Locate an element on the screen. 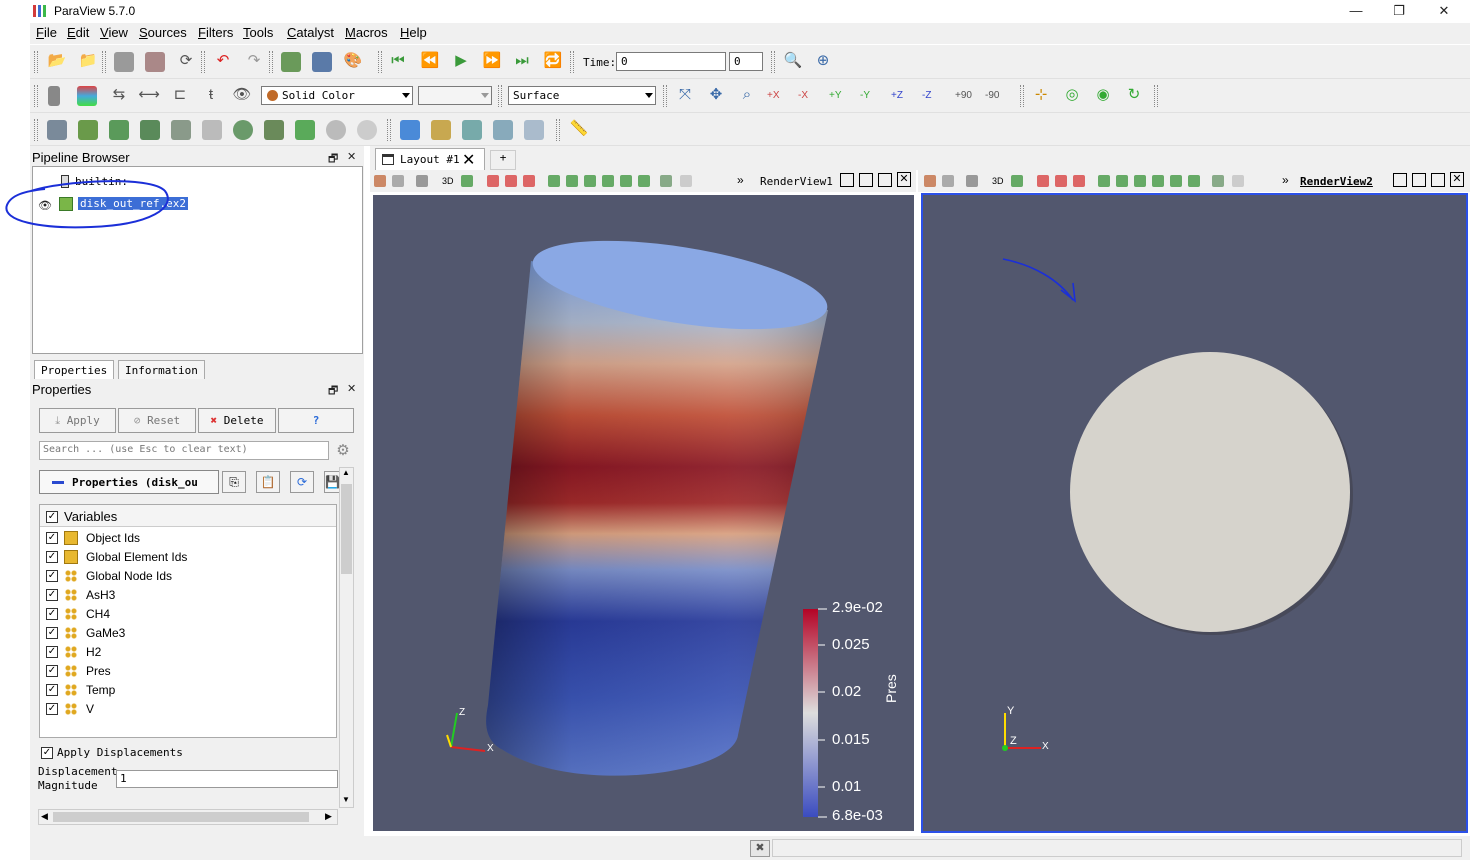 Image resolution: width=1470 pixels, height=860 pixels. close-panel-button: ✕ is located at coordinates (351, 156).